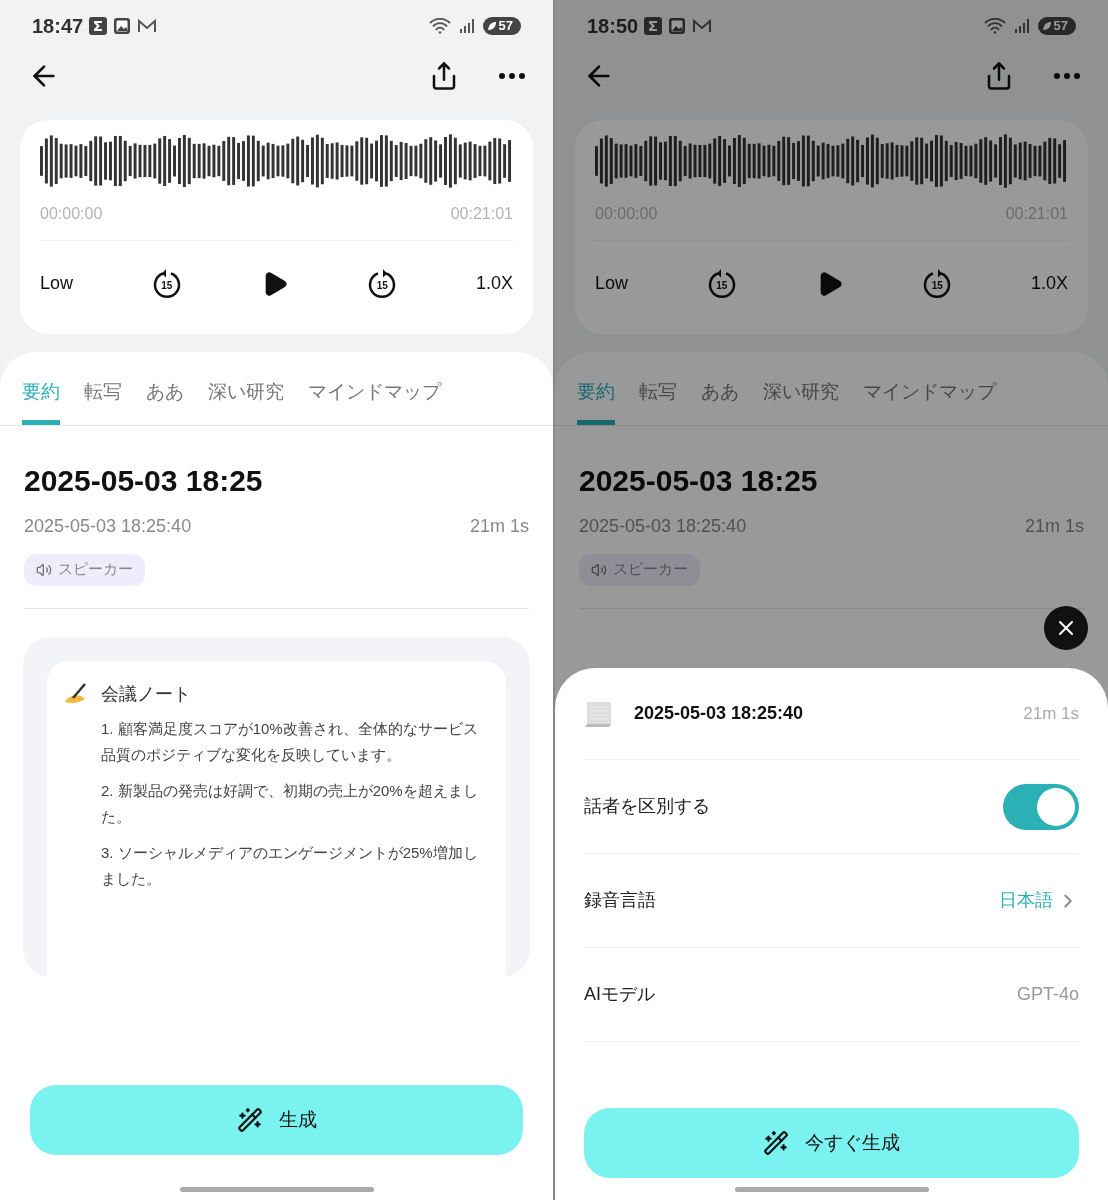 The image size is (1108, 1200). I want to click on setting-value: GPT-4o, so click(1047, 994).